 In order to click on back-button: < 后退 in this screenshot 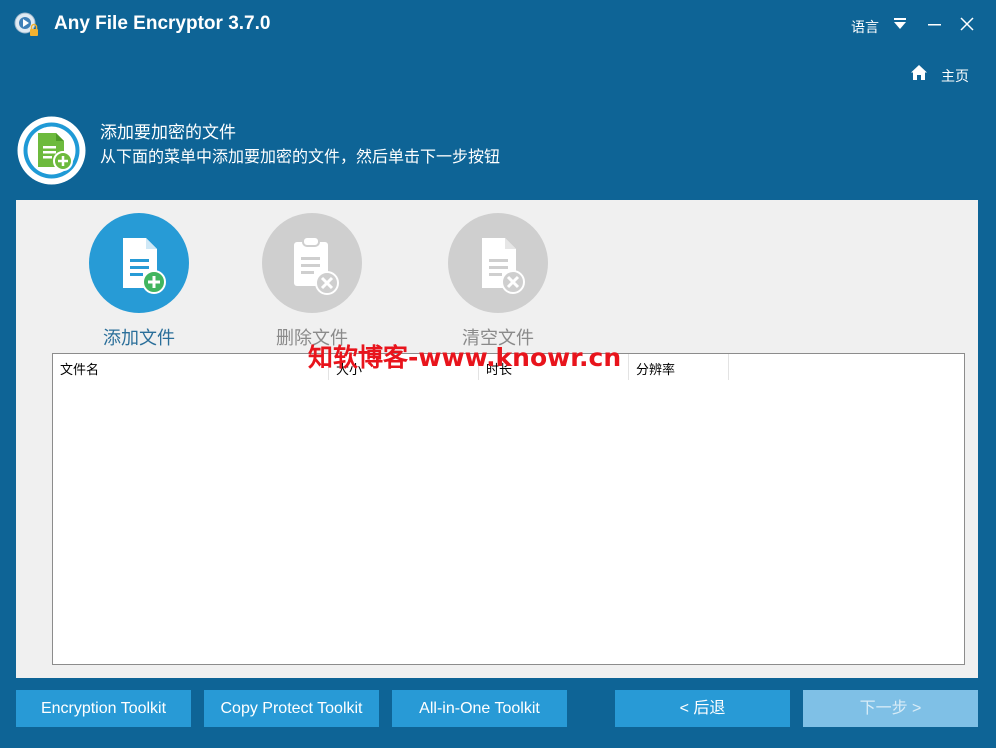, I will do `click(702, 708)`.